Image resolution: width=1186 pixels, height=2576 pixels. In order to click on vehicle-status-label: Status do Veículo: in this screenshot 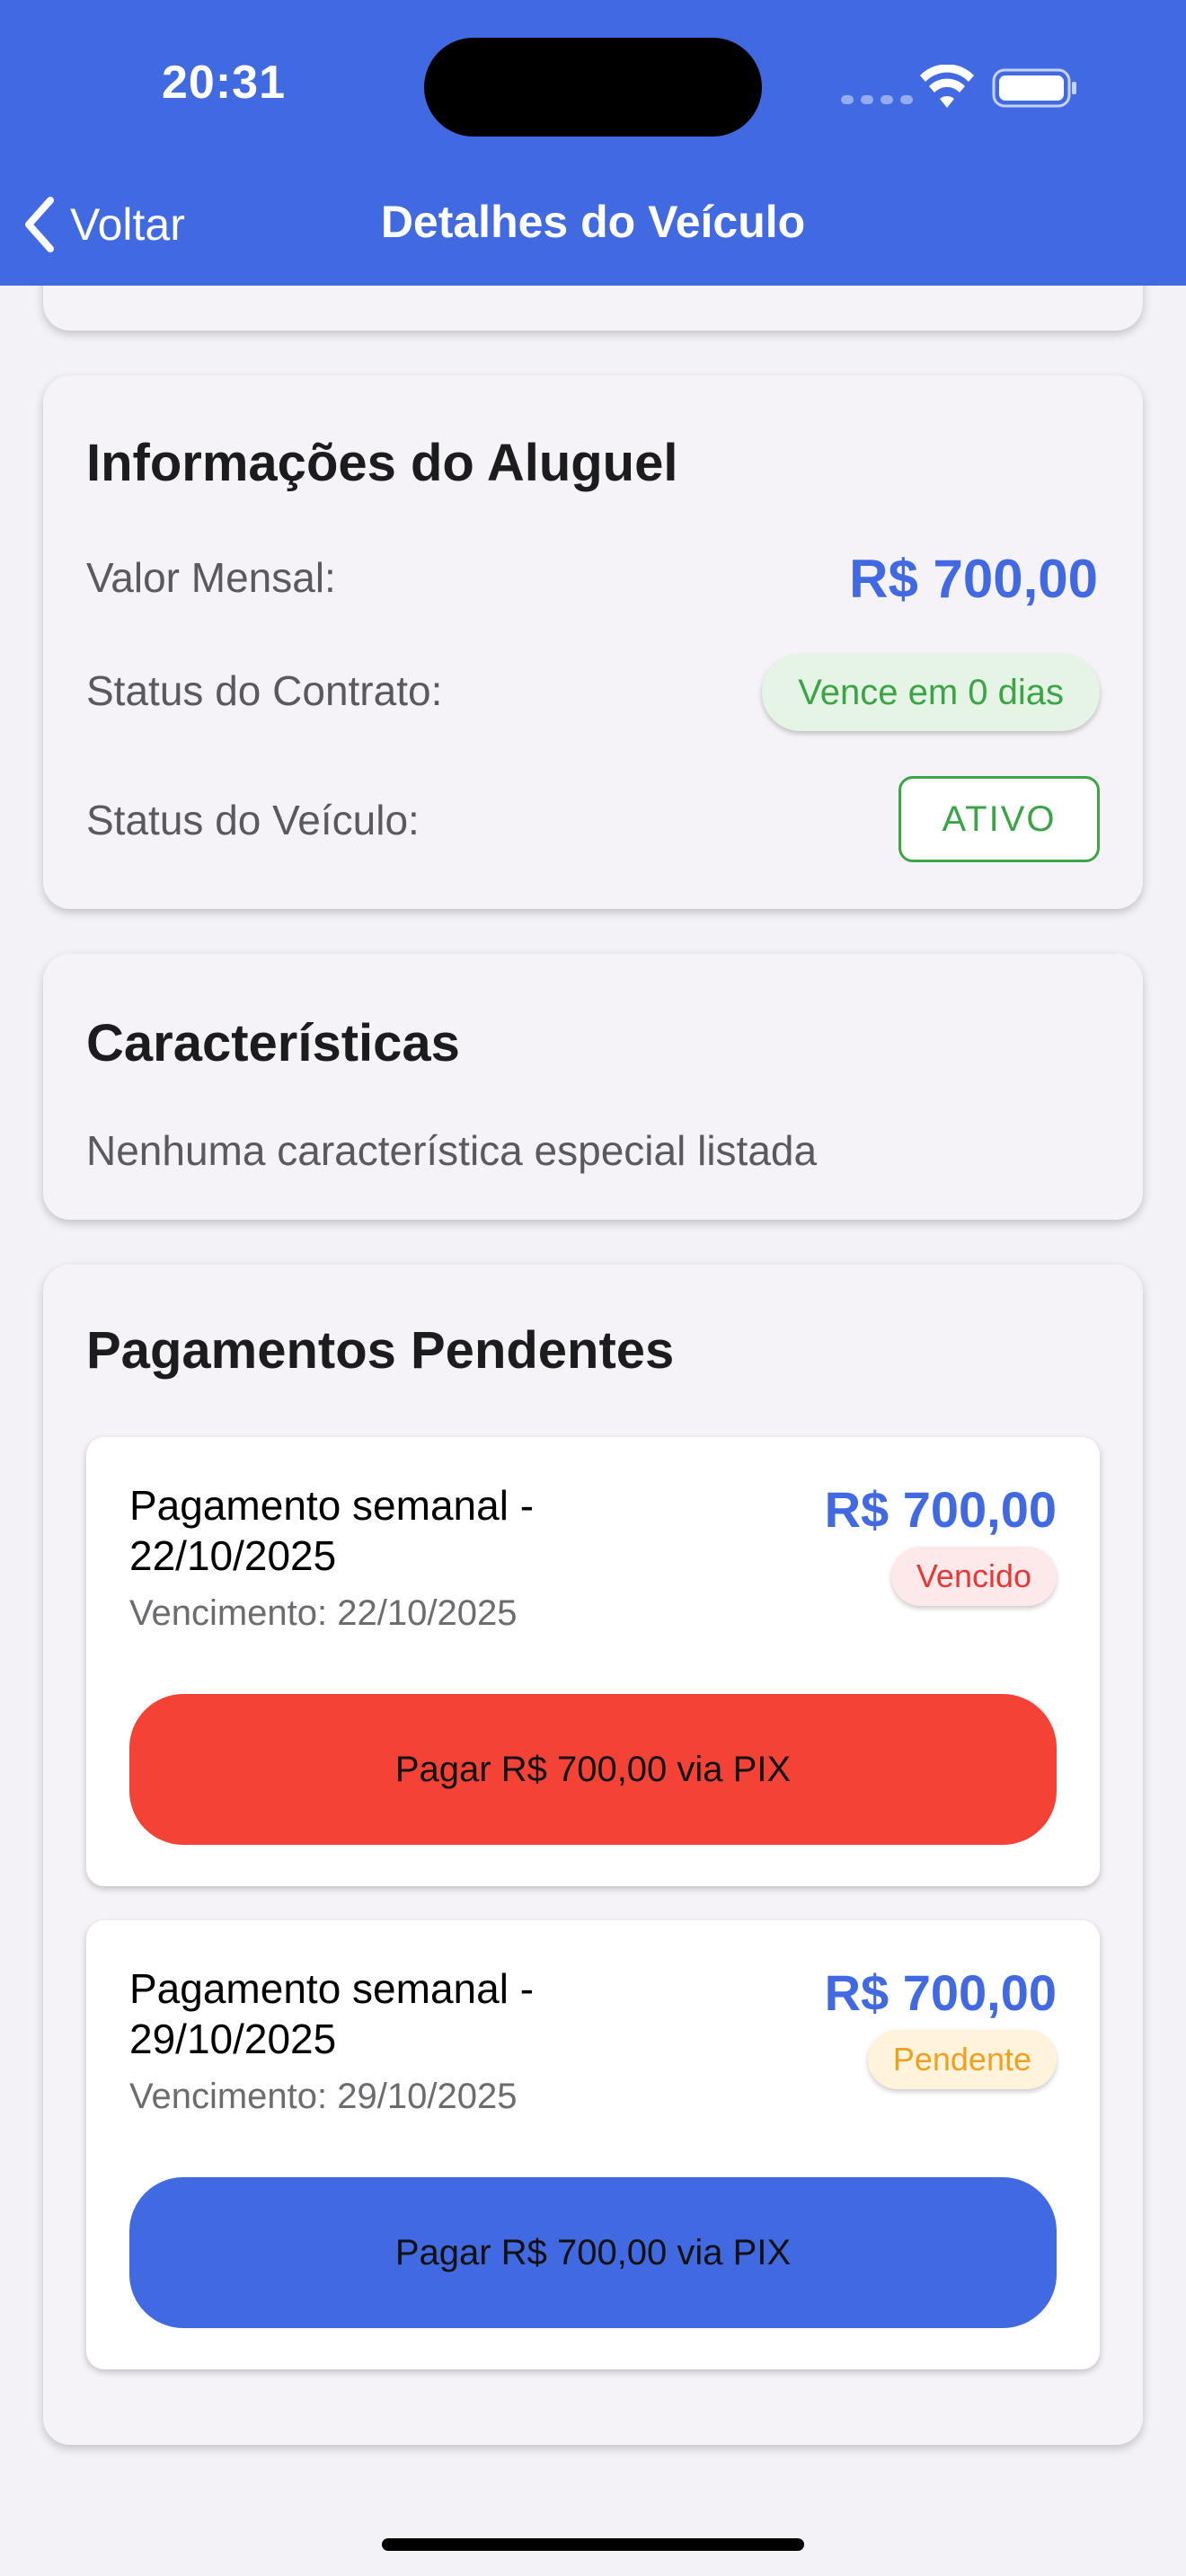, I will do `click(253, 820)`.